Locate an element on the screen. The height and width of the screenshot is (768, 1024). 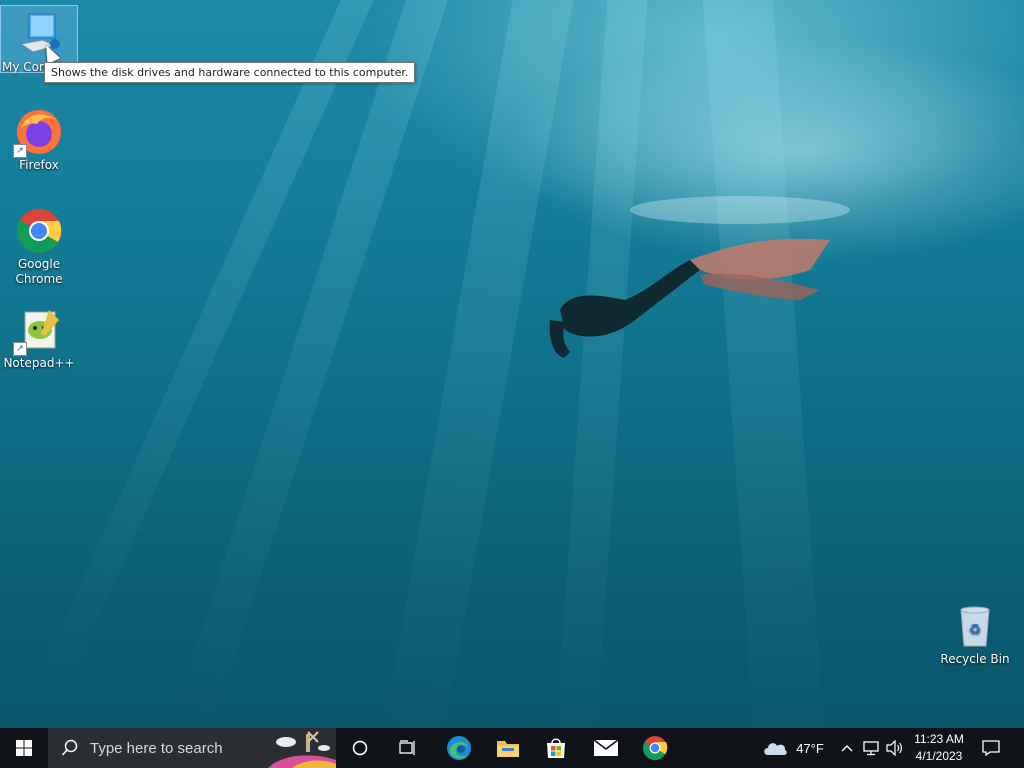
speaker-icon is located at coordinates (894, 748).